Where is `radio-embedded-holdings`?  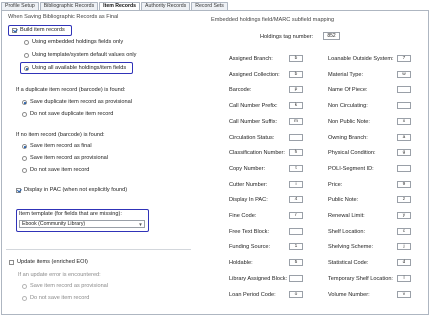 radio-embedded-holdings is located at coordinates (26, 42).